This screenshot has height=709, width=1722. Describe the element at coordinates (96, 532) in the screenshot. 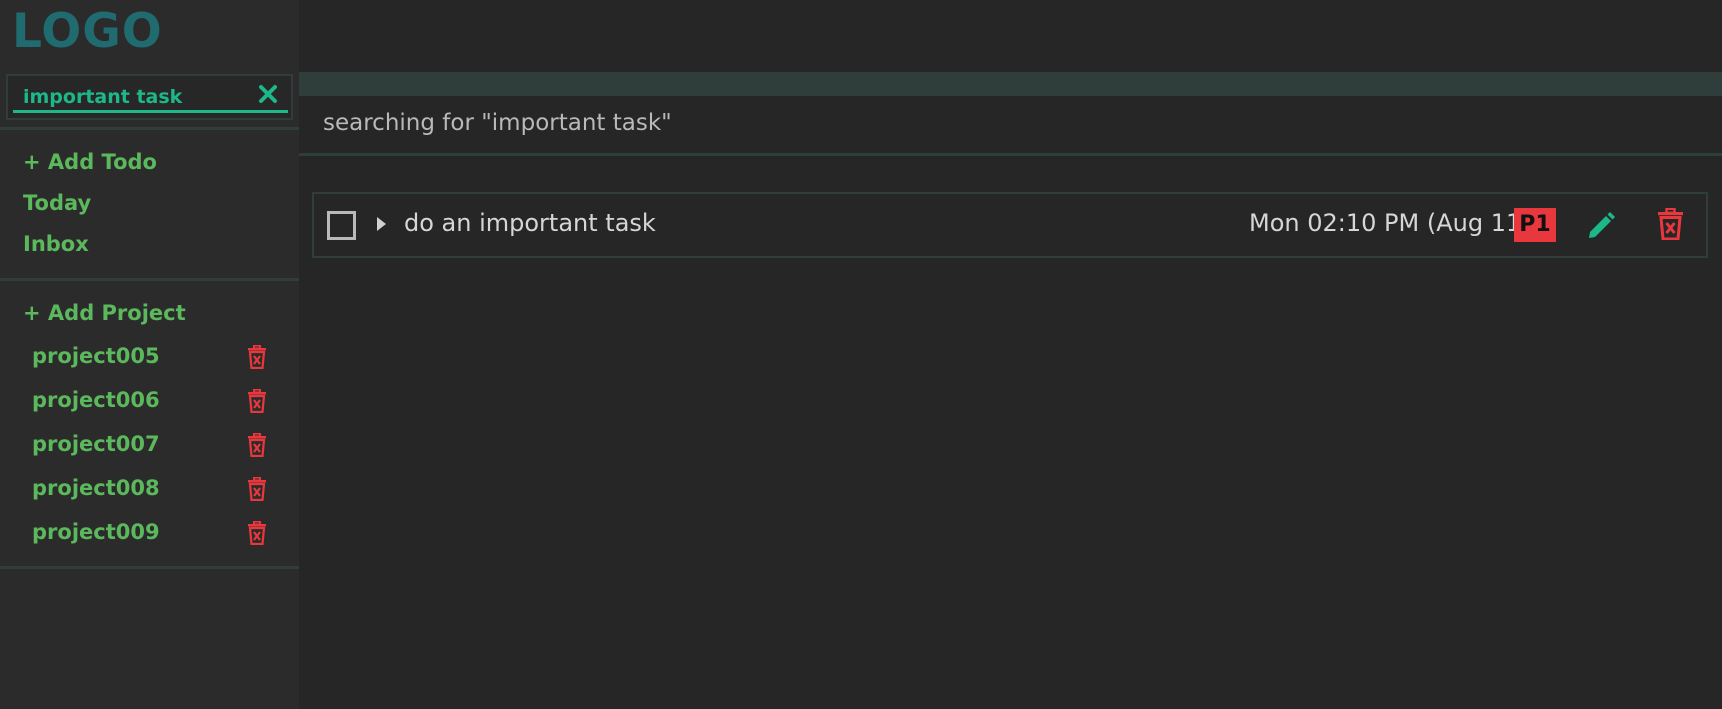

I see `project-label: project009` at that location.